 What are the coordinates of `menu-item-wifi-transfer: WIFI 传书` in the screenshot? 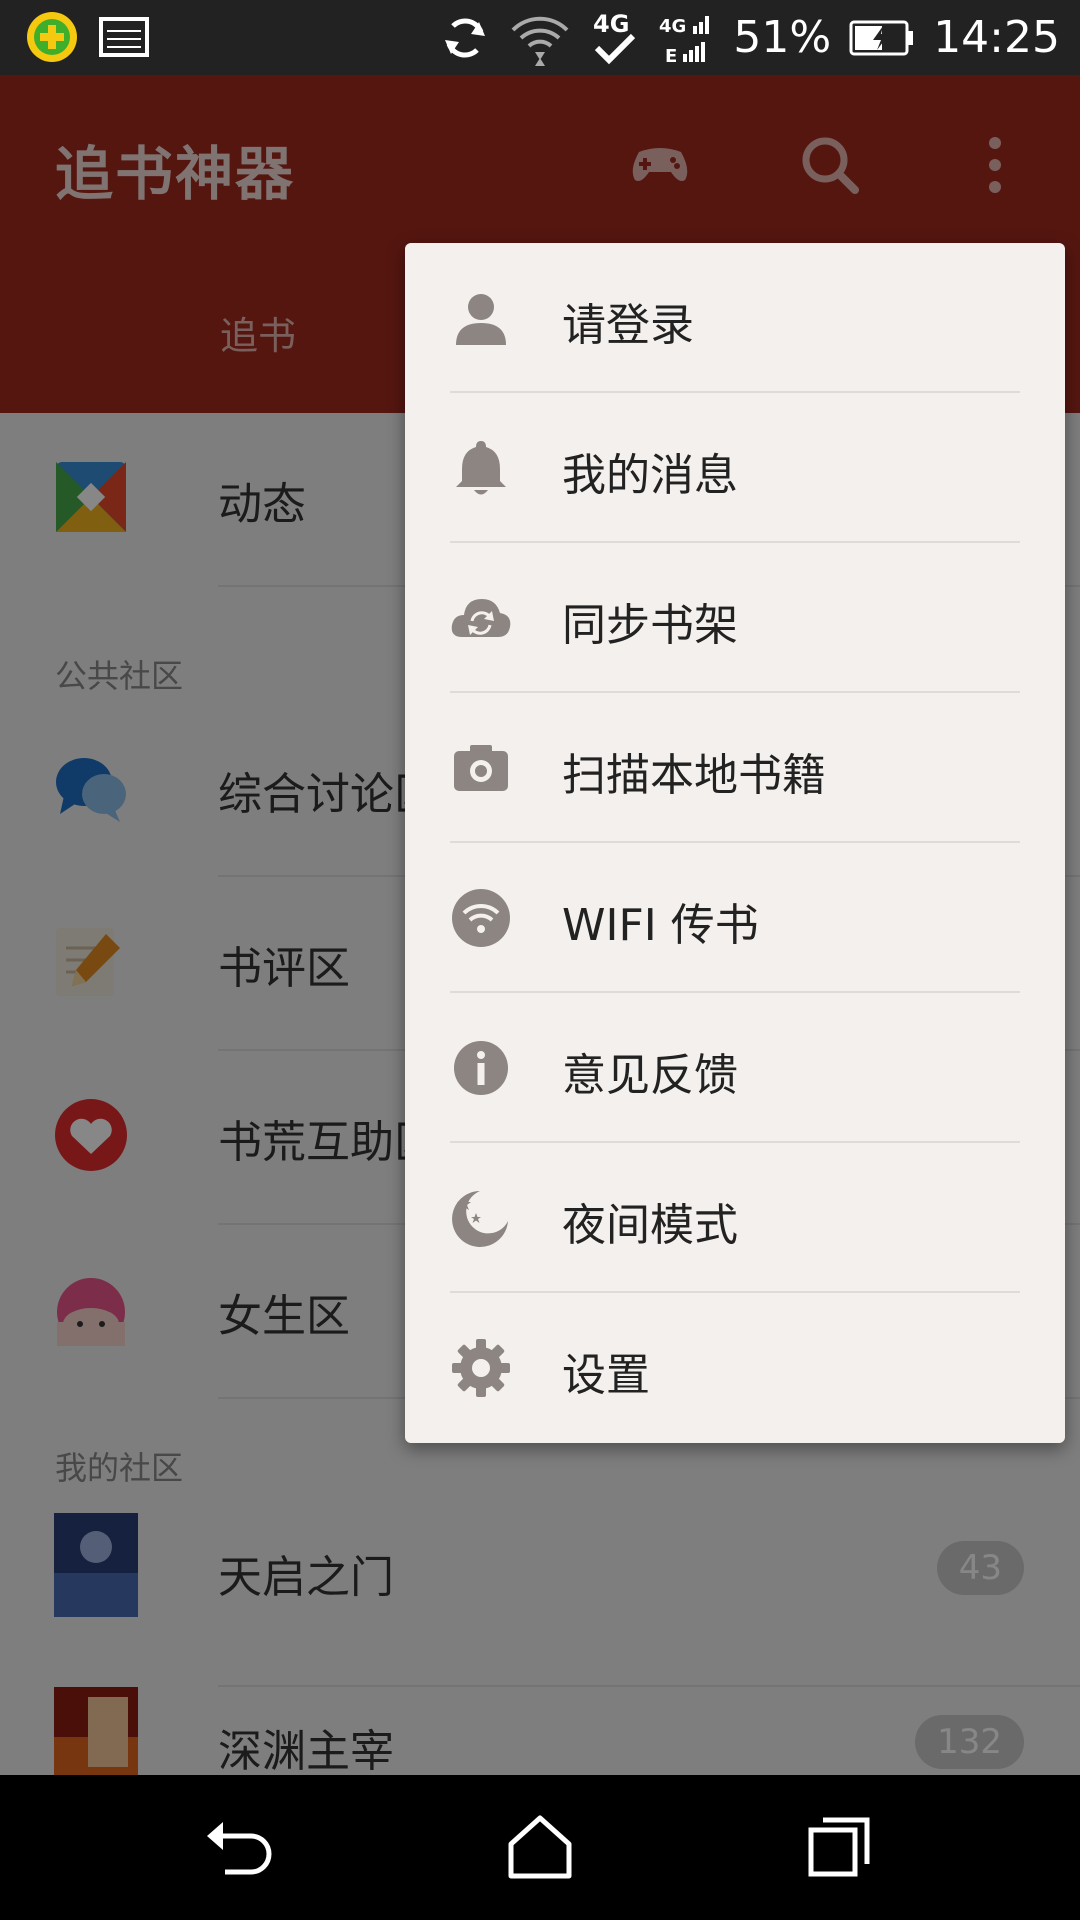 It's located at (735, 918).